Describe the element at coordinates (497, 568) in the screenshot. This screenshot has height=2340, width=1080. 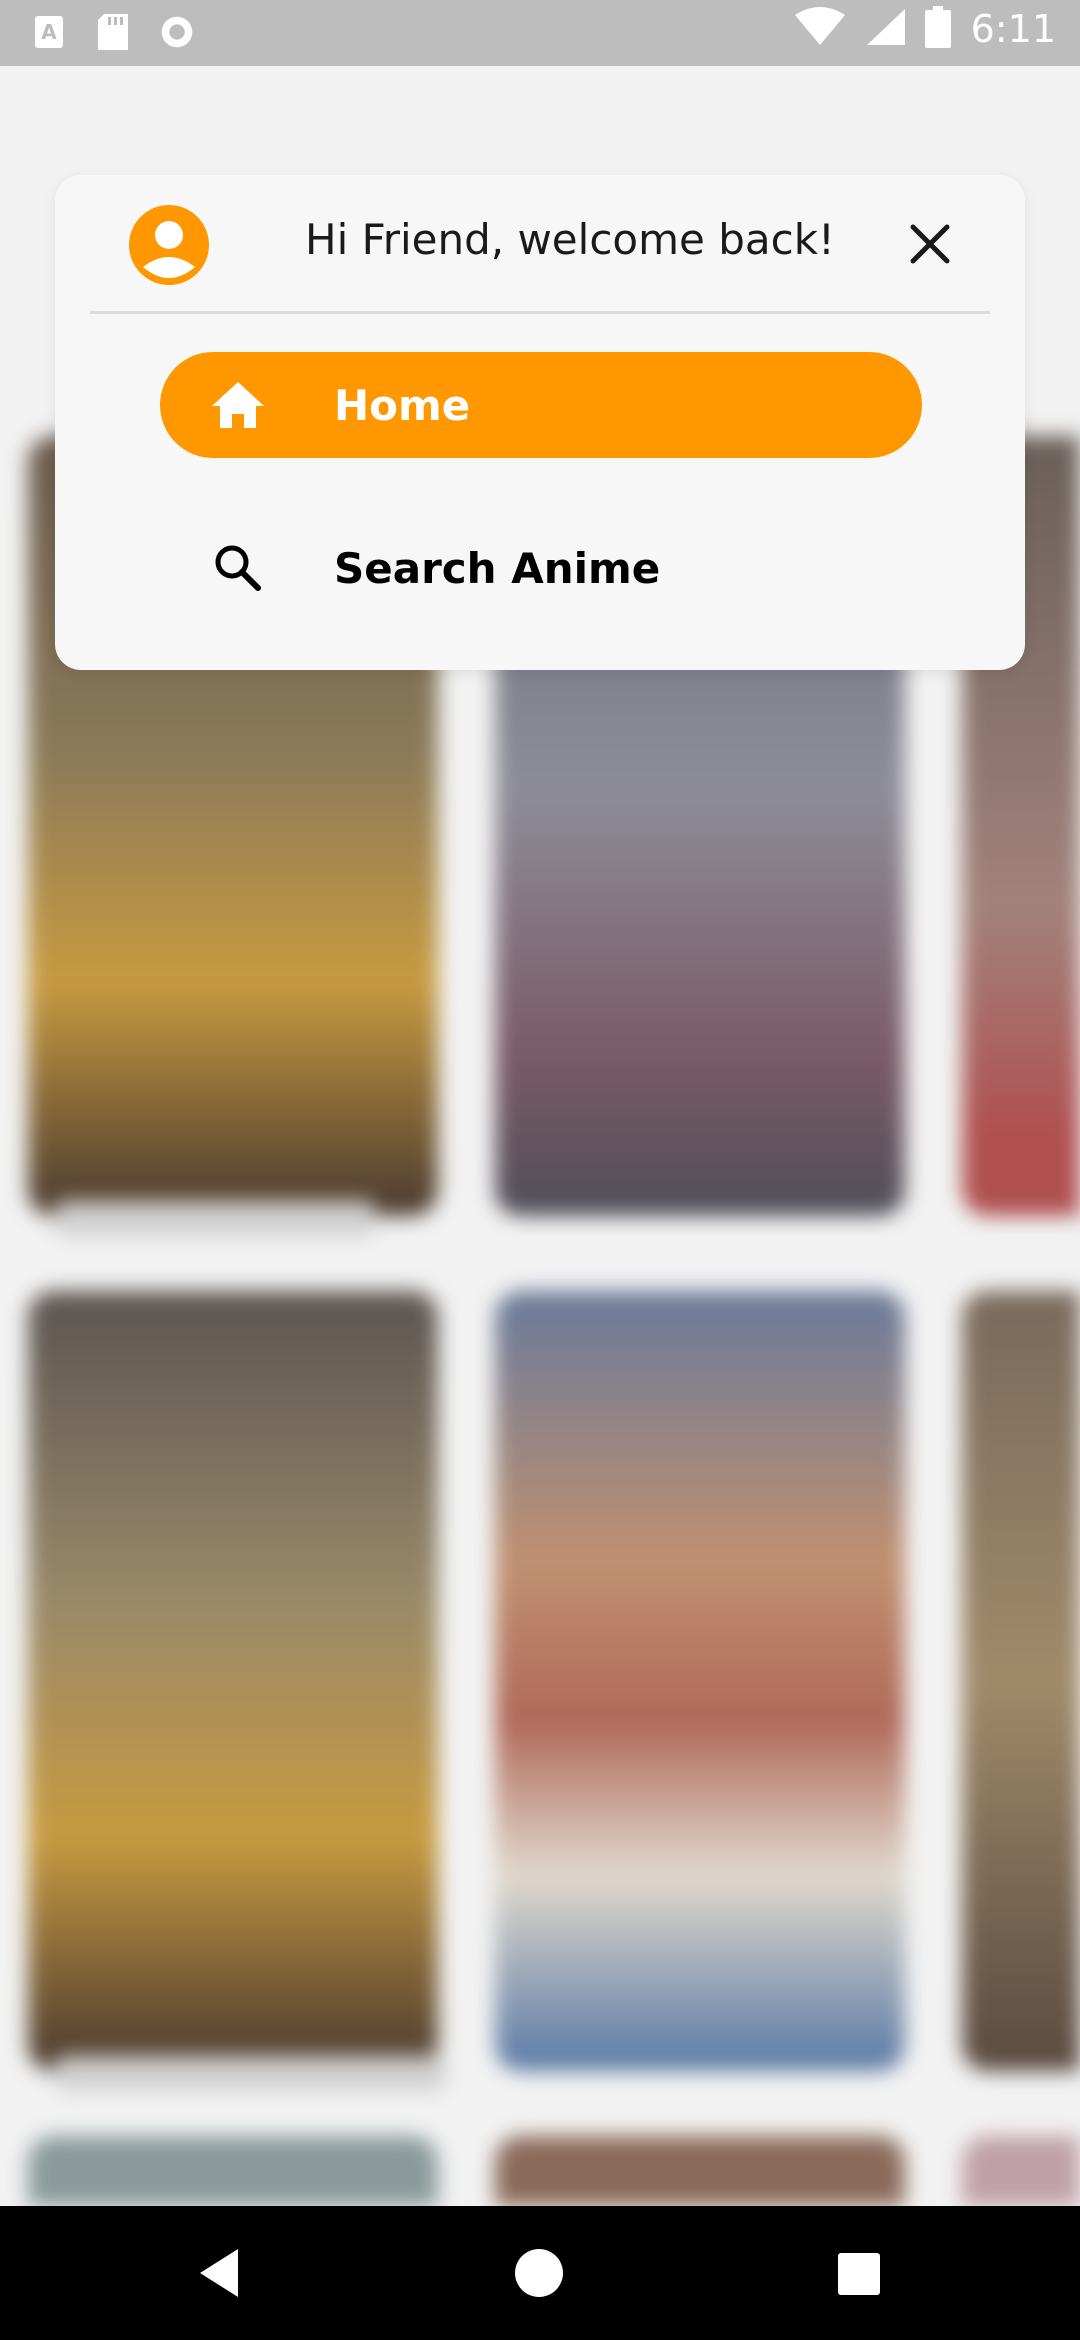
I see `menu-item-label: Search Anime` at that location.